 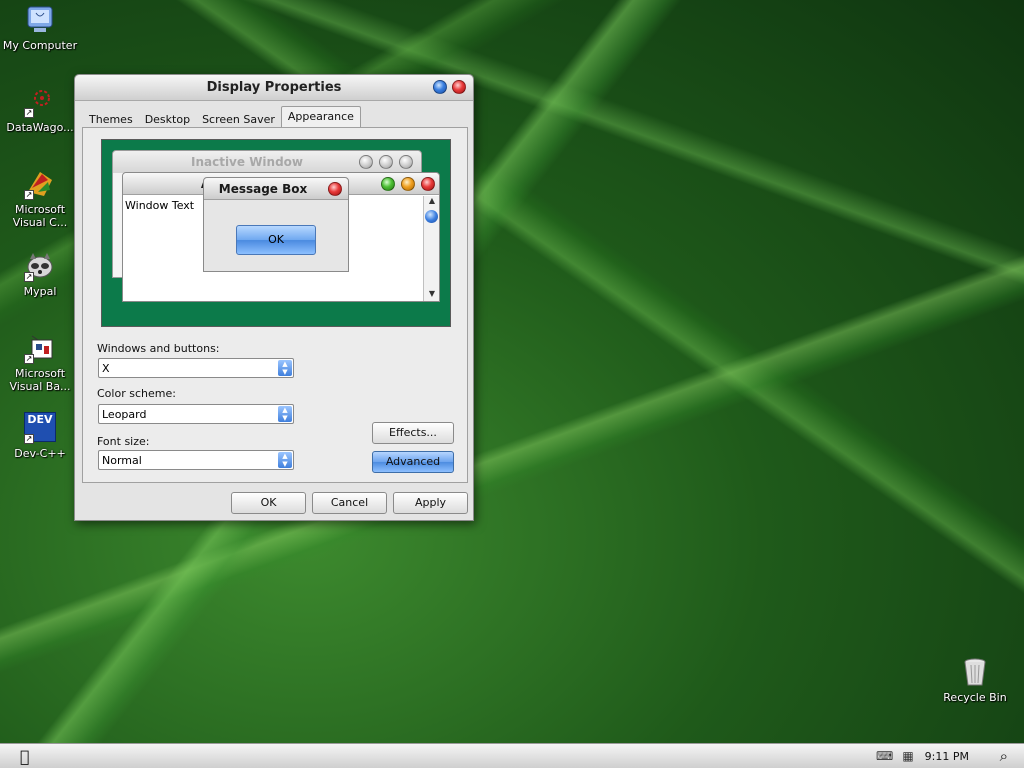 What do you see at coordinates (349, 503) in the screenshot?
I see `cancel-button: Cancel` at bounding box center [349, 503].